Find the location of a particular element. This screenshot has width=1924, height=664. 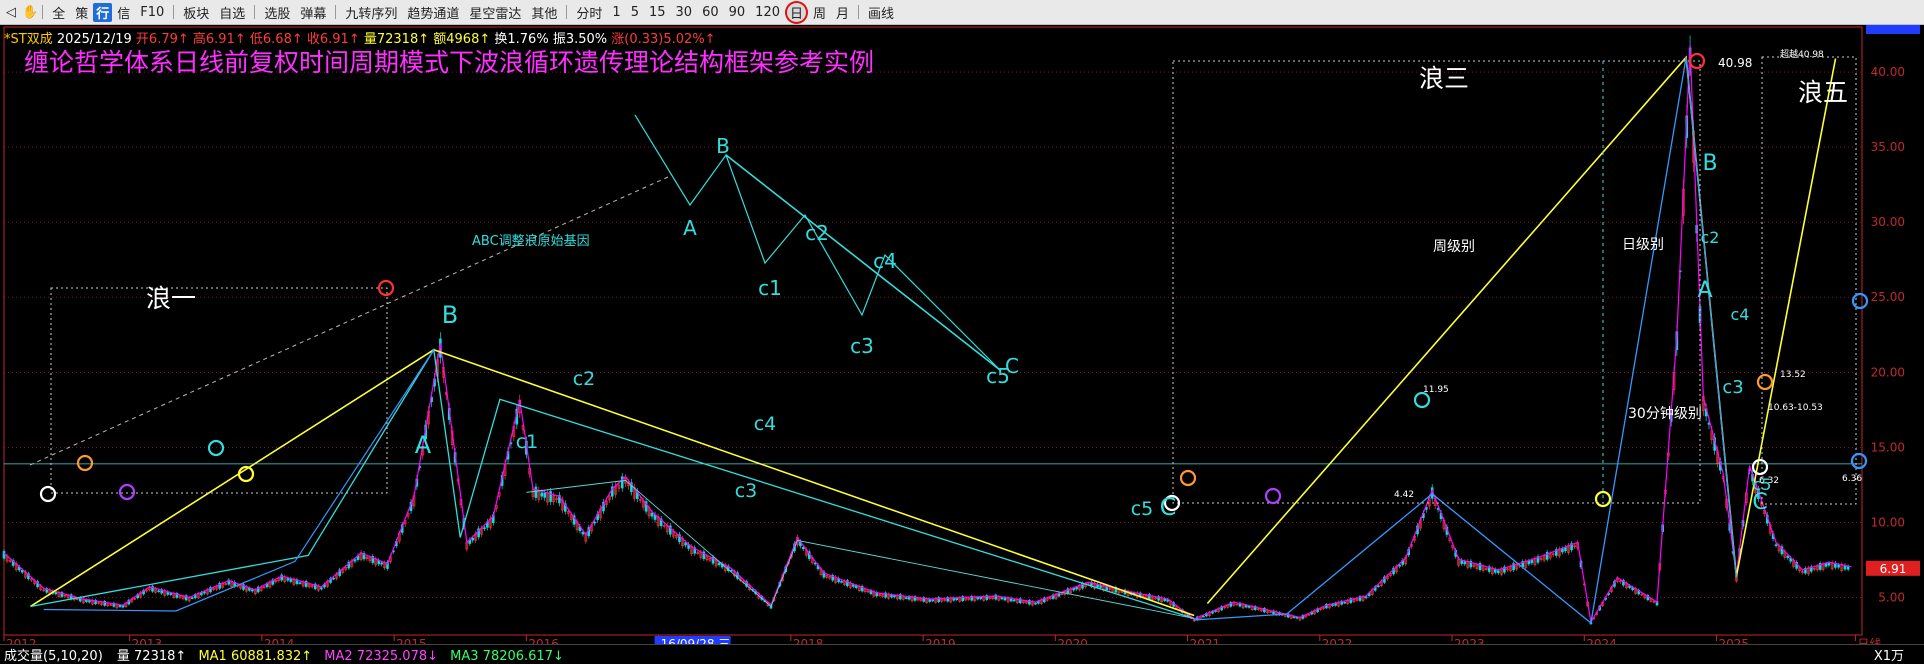

menu-sector: 板块 is located at coordinates (196, 12).